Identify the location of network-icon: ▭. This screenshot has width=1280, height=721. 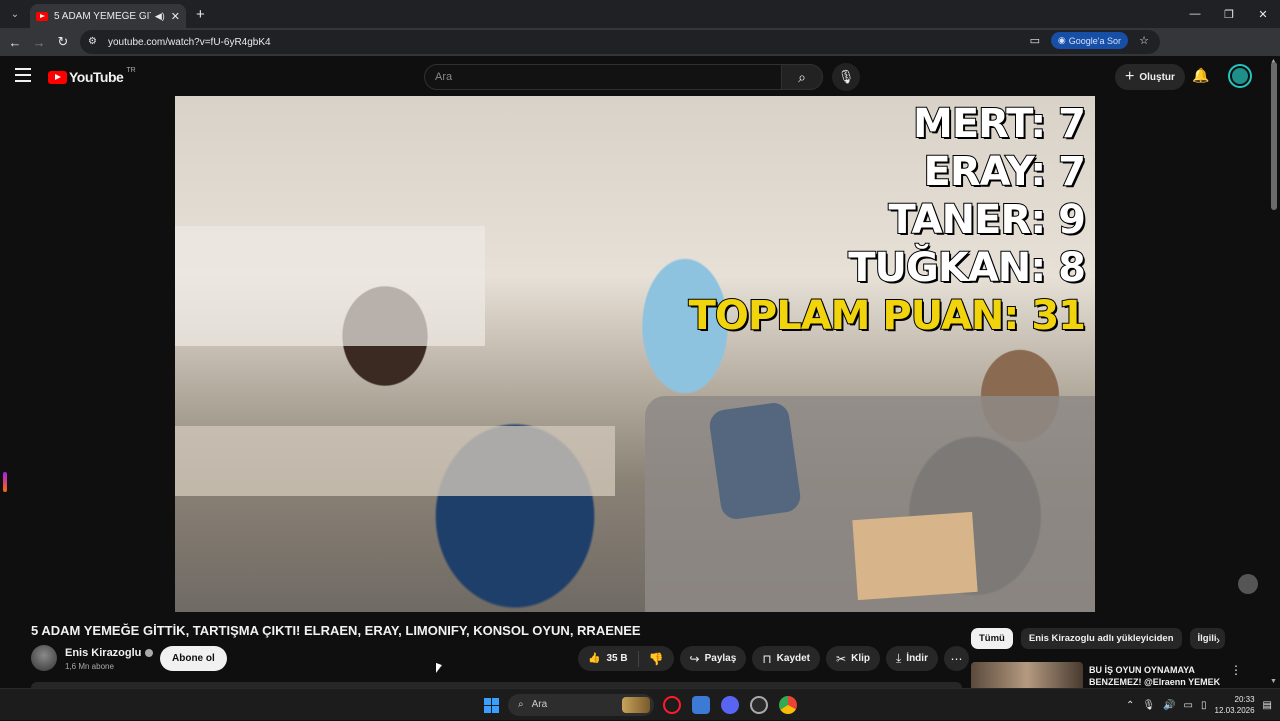
(1188, 705).